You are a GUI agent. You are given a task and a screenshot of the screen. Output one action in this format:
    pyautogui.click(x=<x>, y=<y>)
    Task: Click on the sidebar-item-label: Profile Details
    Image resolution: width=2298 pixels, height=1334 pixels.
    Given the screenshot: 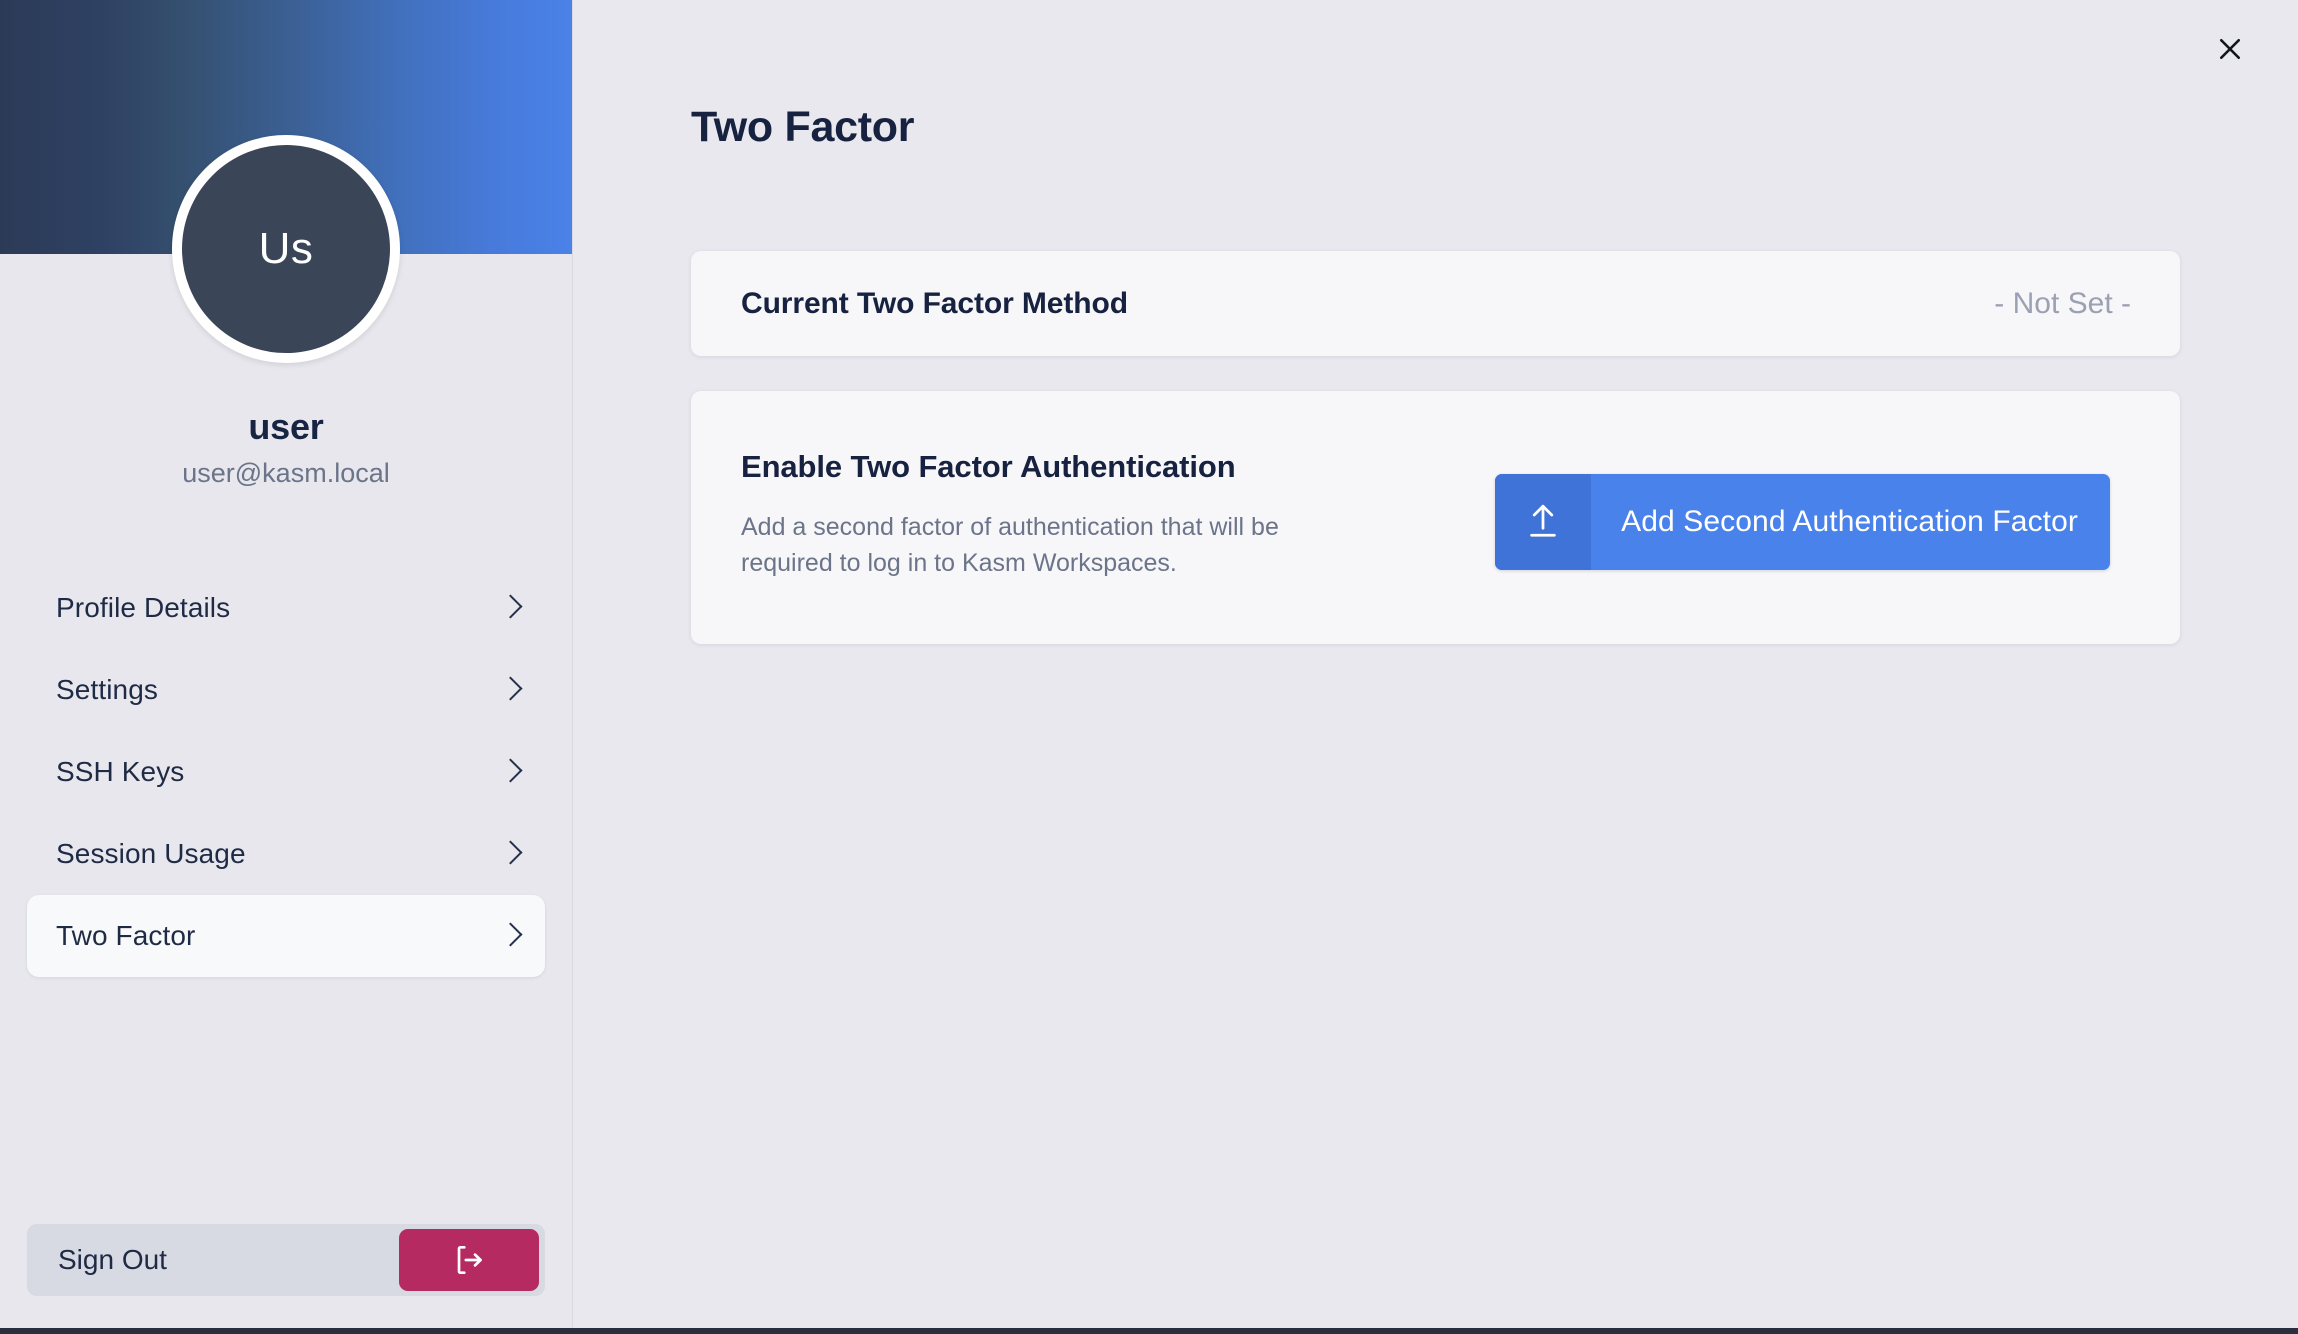 What is the action you would take?
    pyautogui.click(x=143, y=607)
    